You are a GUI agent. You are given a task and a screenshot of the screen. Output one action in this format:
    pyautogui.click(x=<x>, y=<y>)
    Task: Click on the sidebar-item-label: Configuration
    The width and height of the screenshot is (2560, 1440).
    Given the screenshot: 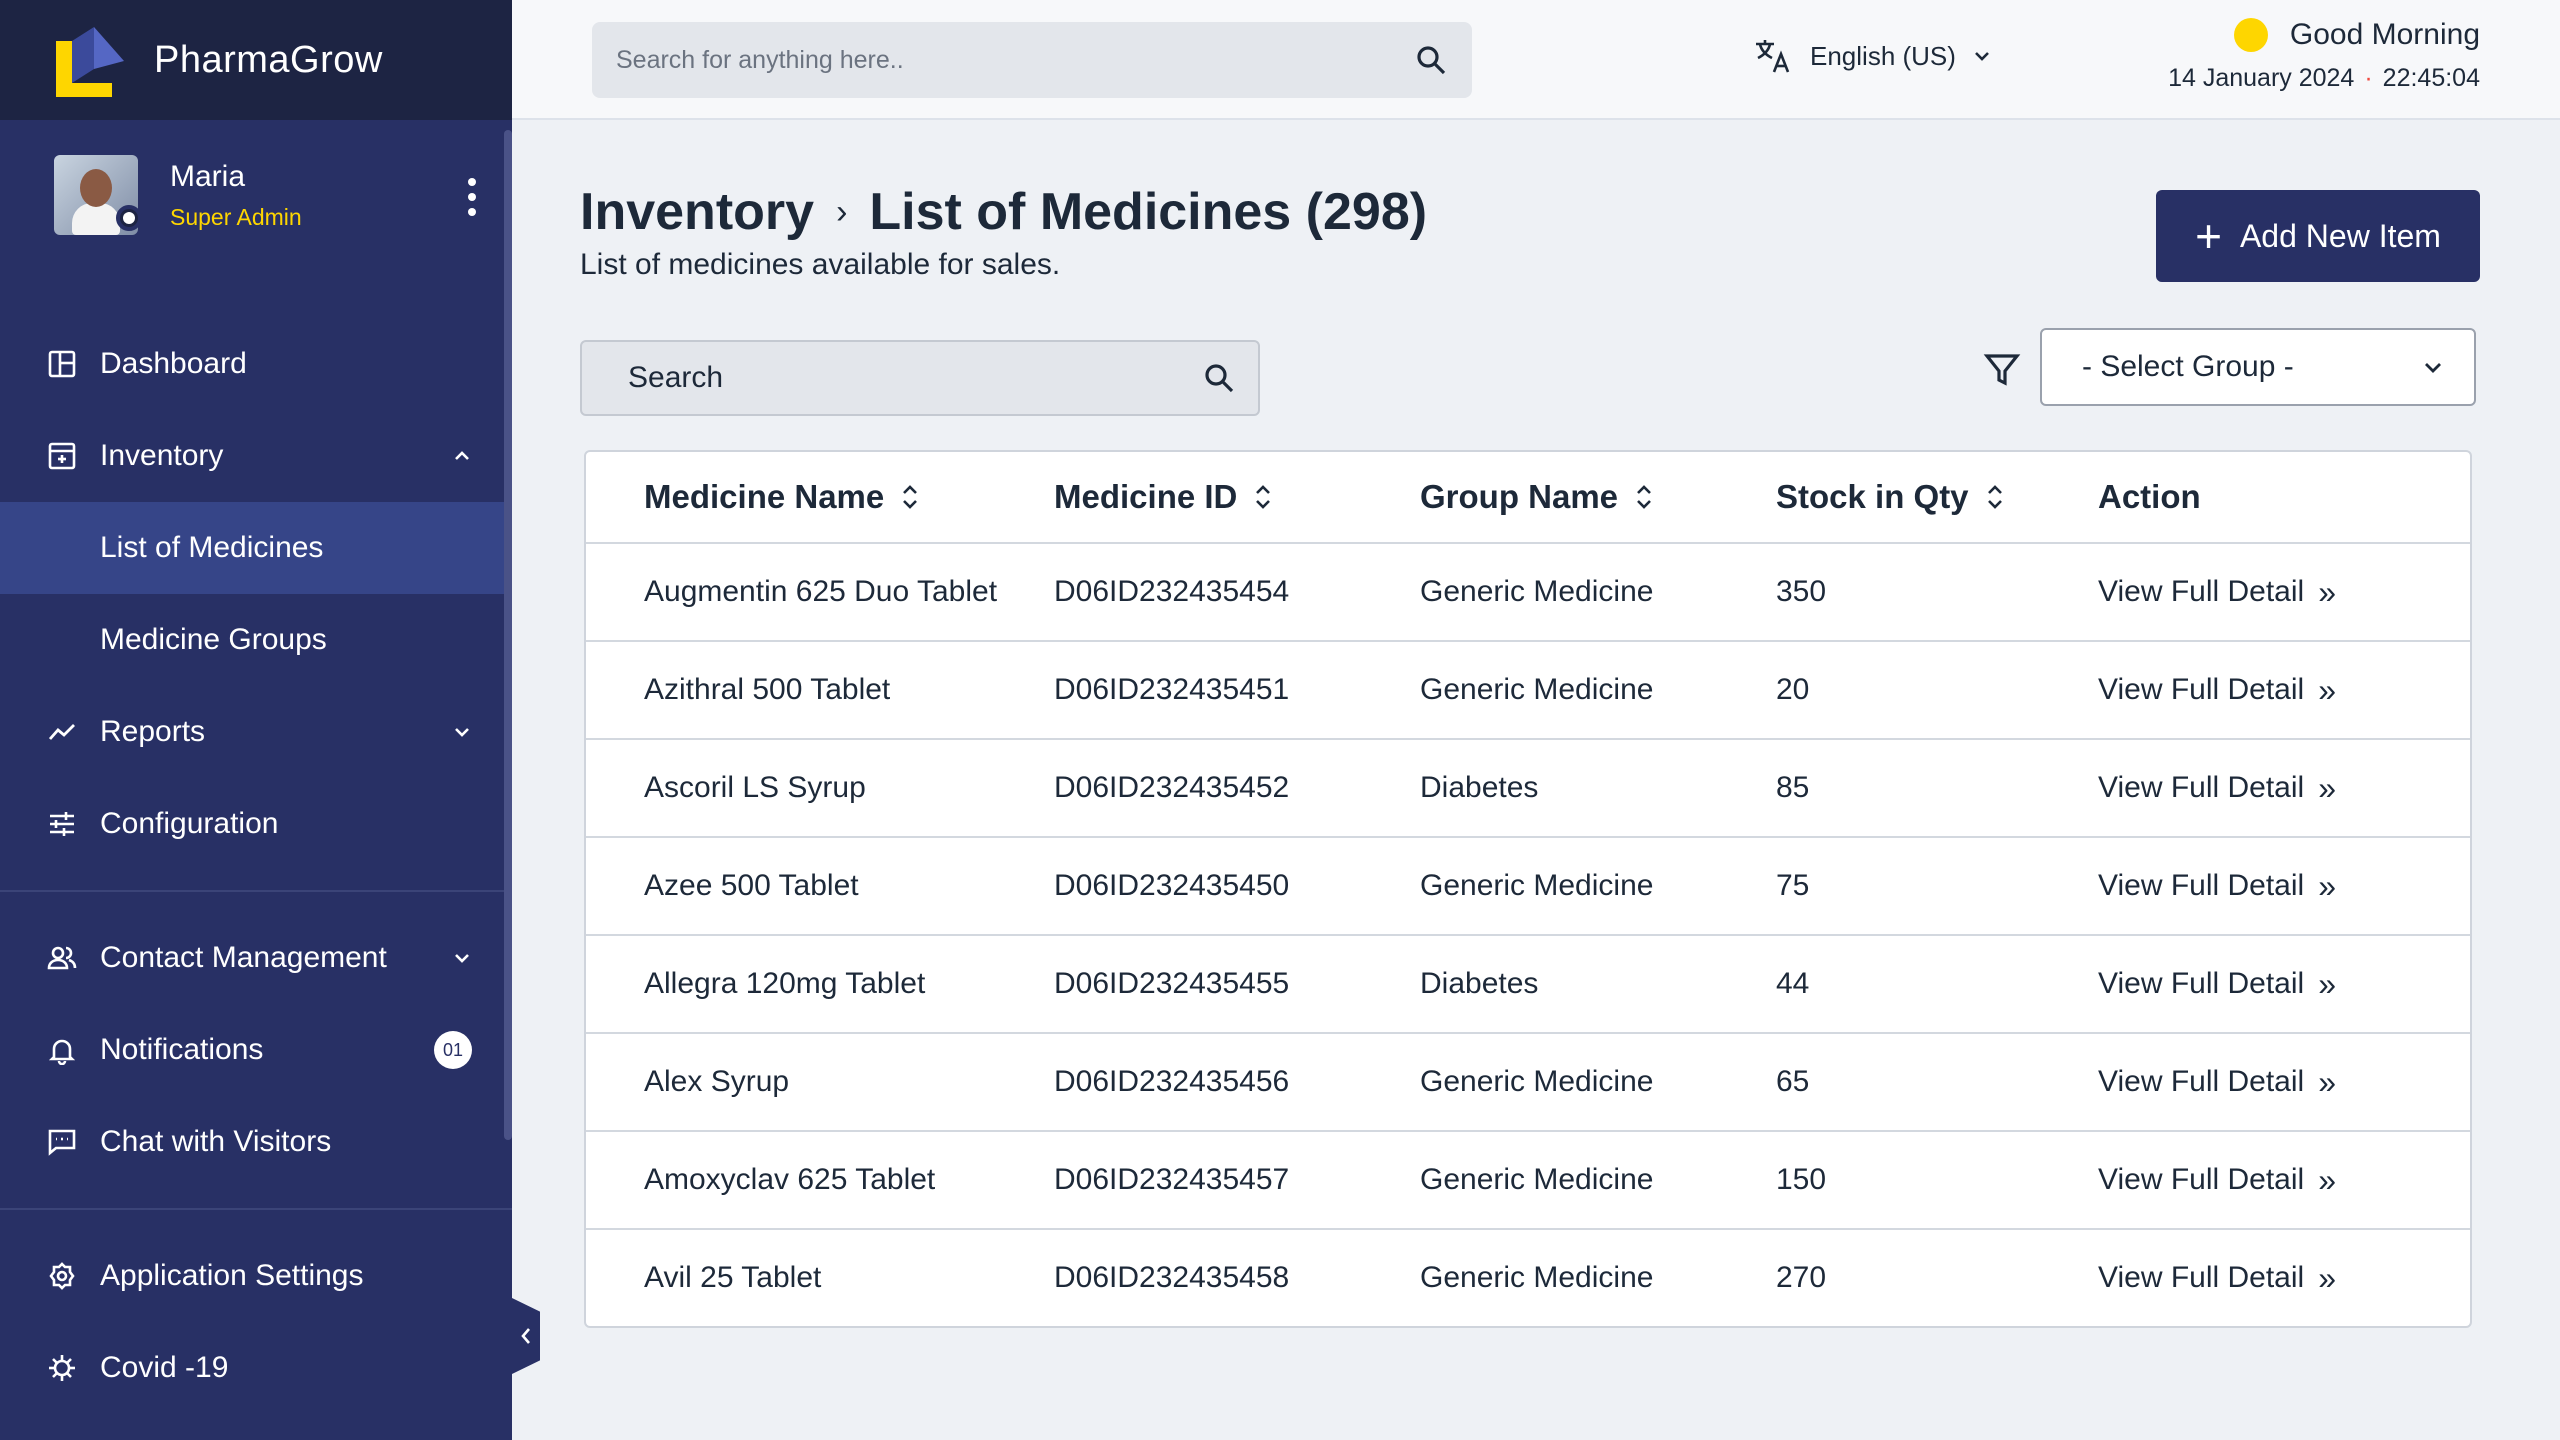 What is the action you would take?
    pyautogui.click(x=189, y=823)
    